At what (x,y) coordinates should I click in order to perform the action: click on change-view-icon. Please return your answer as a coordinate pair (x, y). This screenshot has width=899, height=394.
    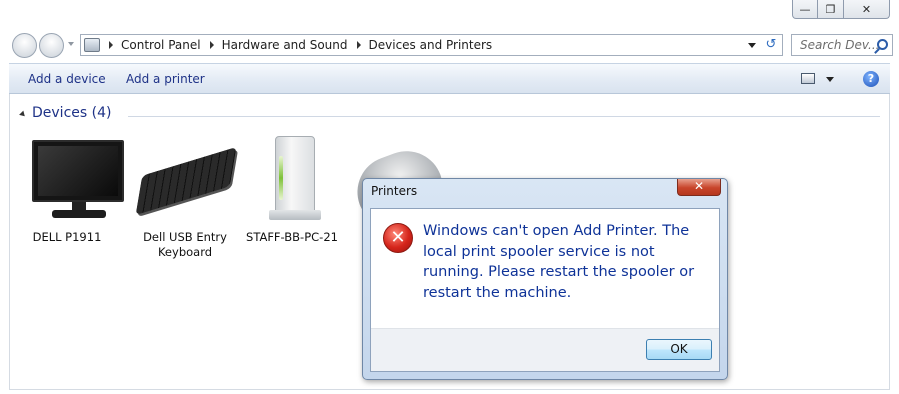
    Looking at the image, I should click on (808, 78).